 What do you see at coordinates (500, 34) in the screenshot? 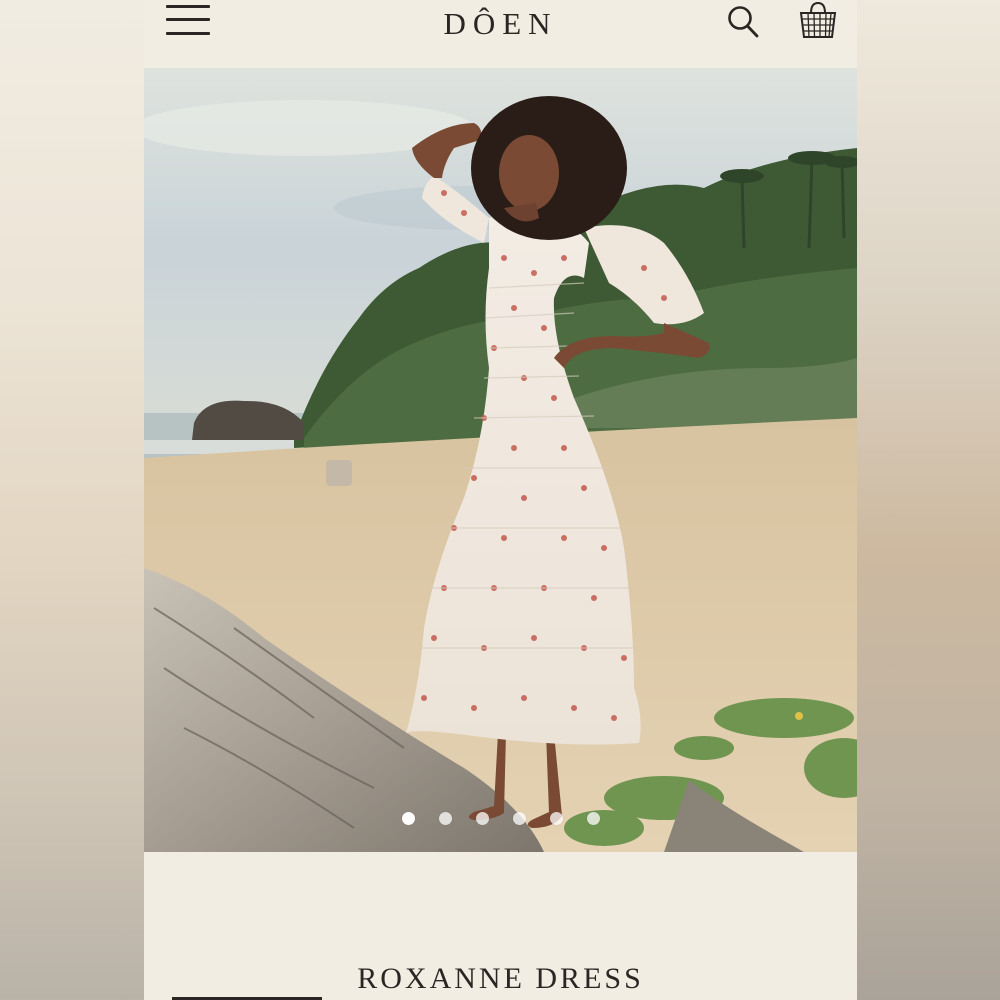
I see `site-header: DÔEN` at bounding box center [500, 34].